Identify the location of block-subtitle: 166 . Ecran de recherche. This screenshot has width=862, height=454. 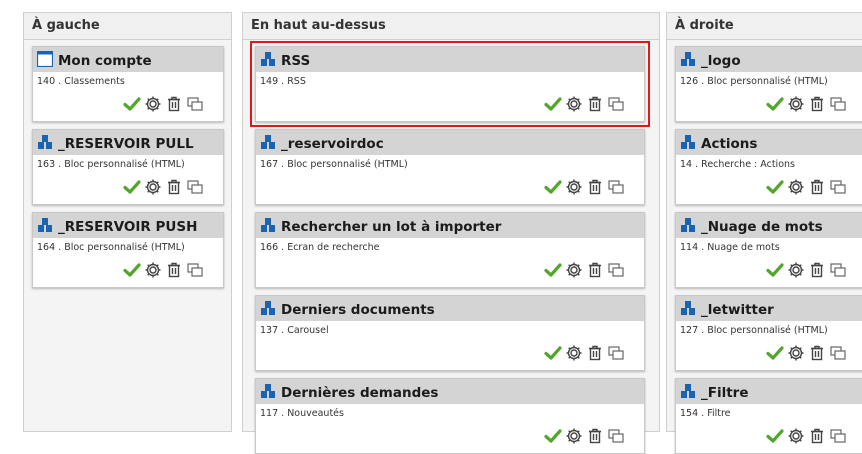
(320, 247).